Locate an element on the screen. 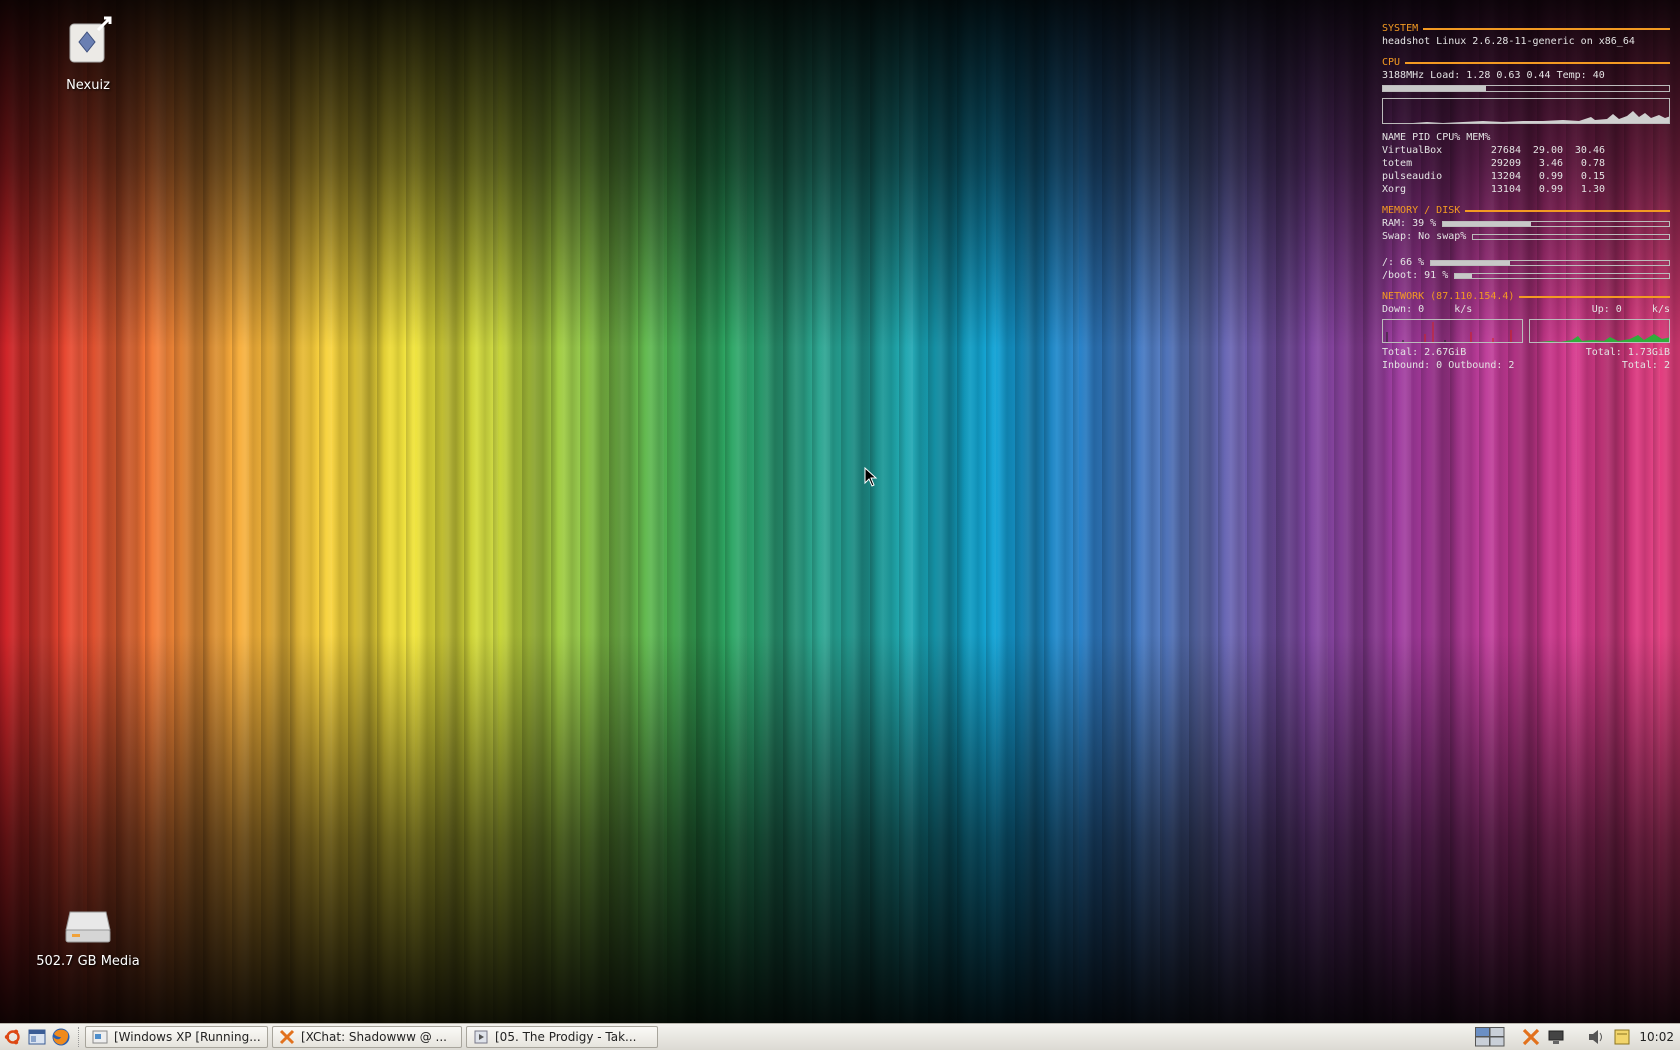 The height and width of the screenshot is (1050, 1680). media-player-icon is located at coordinates (481, 1037).